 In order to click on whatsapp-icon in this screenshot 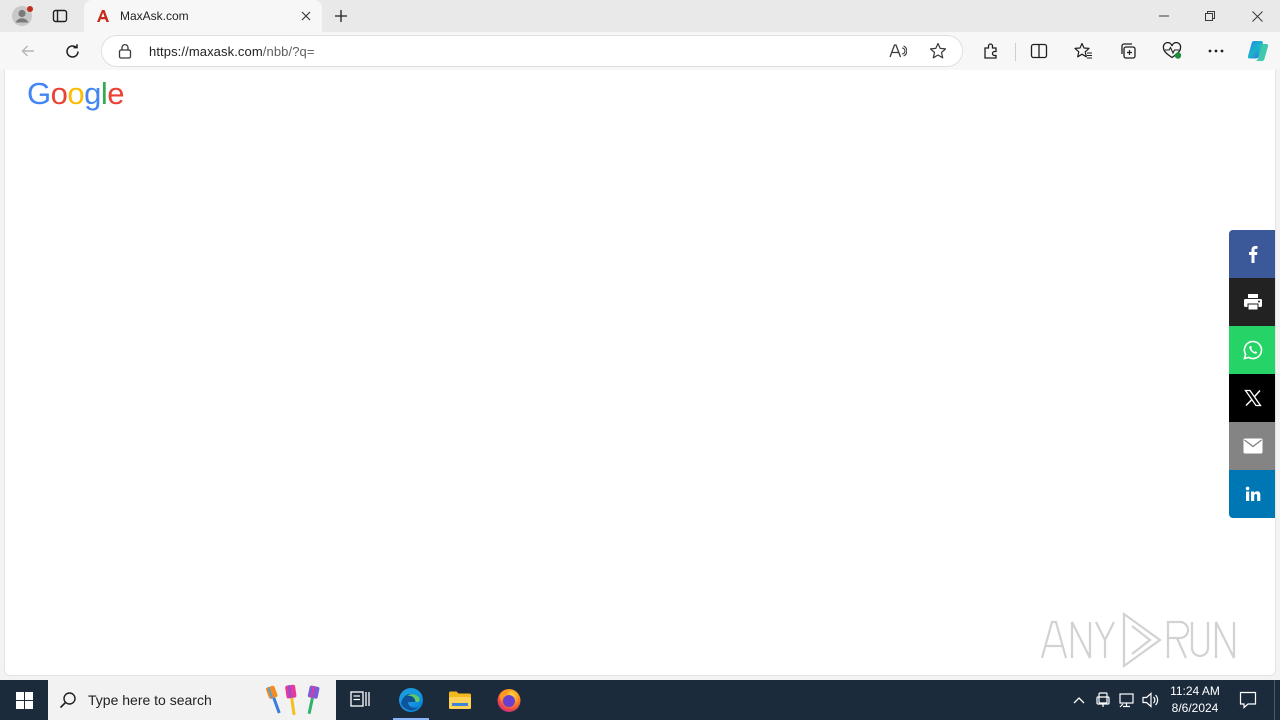, I will do `click(1253, 350)`.